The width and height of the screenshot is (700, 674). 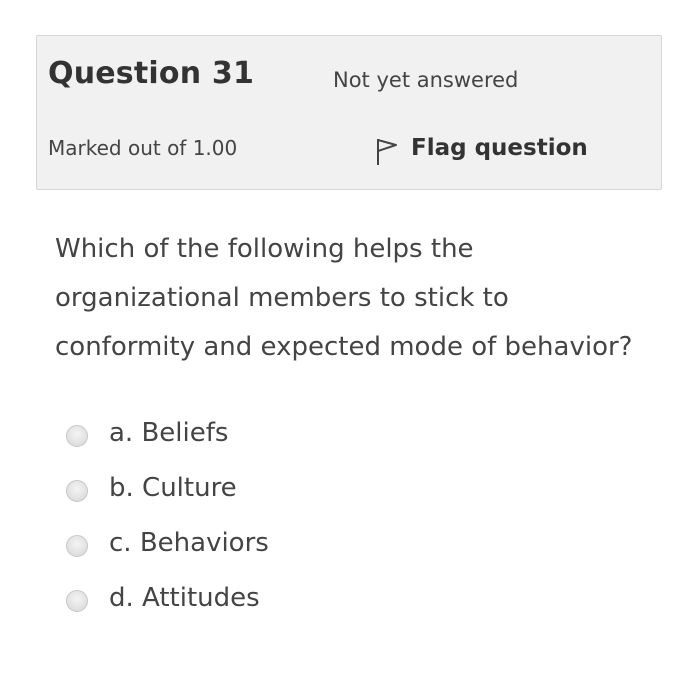 I want to click on question-grade: Marked out of 1.00, so click(x=143, y=148).